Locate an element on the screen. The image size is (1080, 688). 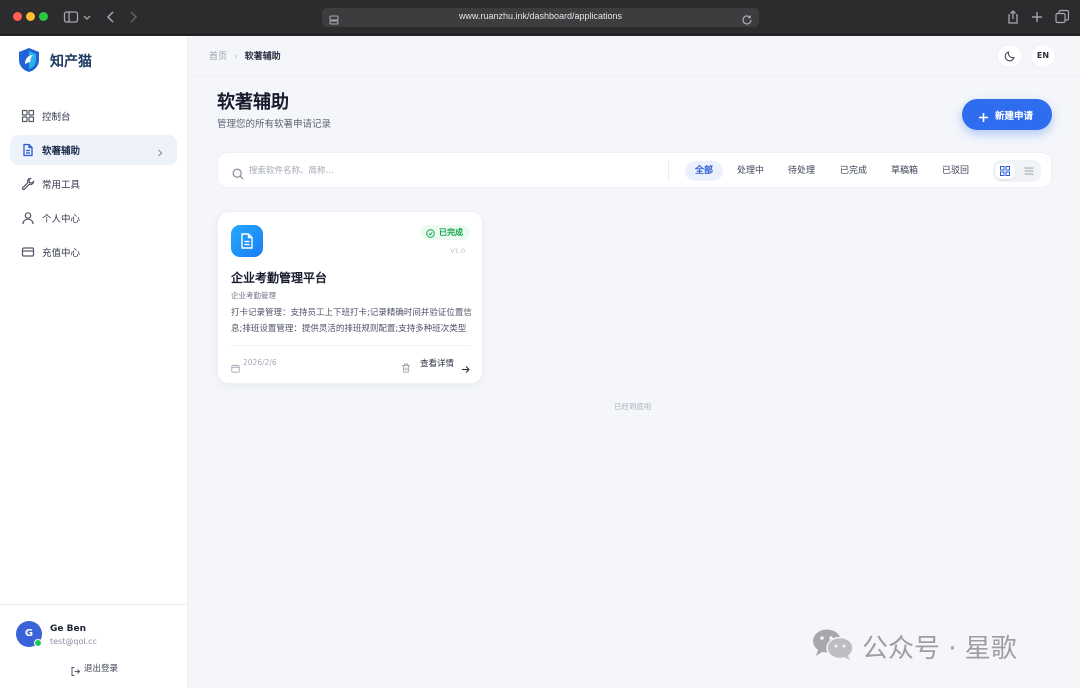
new-application-button: 新建申请 is located at coordinates (1007, 114).